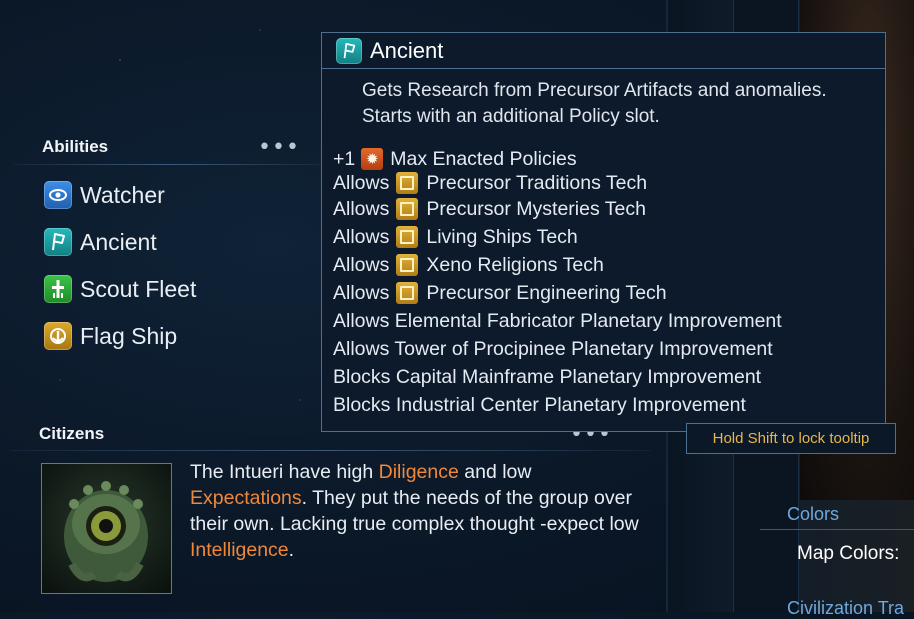 This screenshot has width=914, height=619. Describe the element at coordinates (372, 159) in the screenshot. I see `policy-gear-icon: ✹` at that location.